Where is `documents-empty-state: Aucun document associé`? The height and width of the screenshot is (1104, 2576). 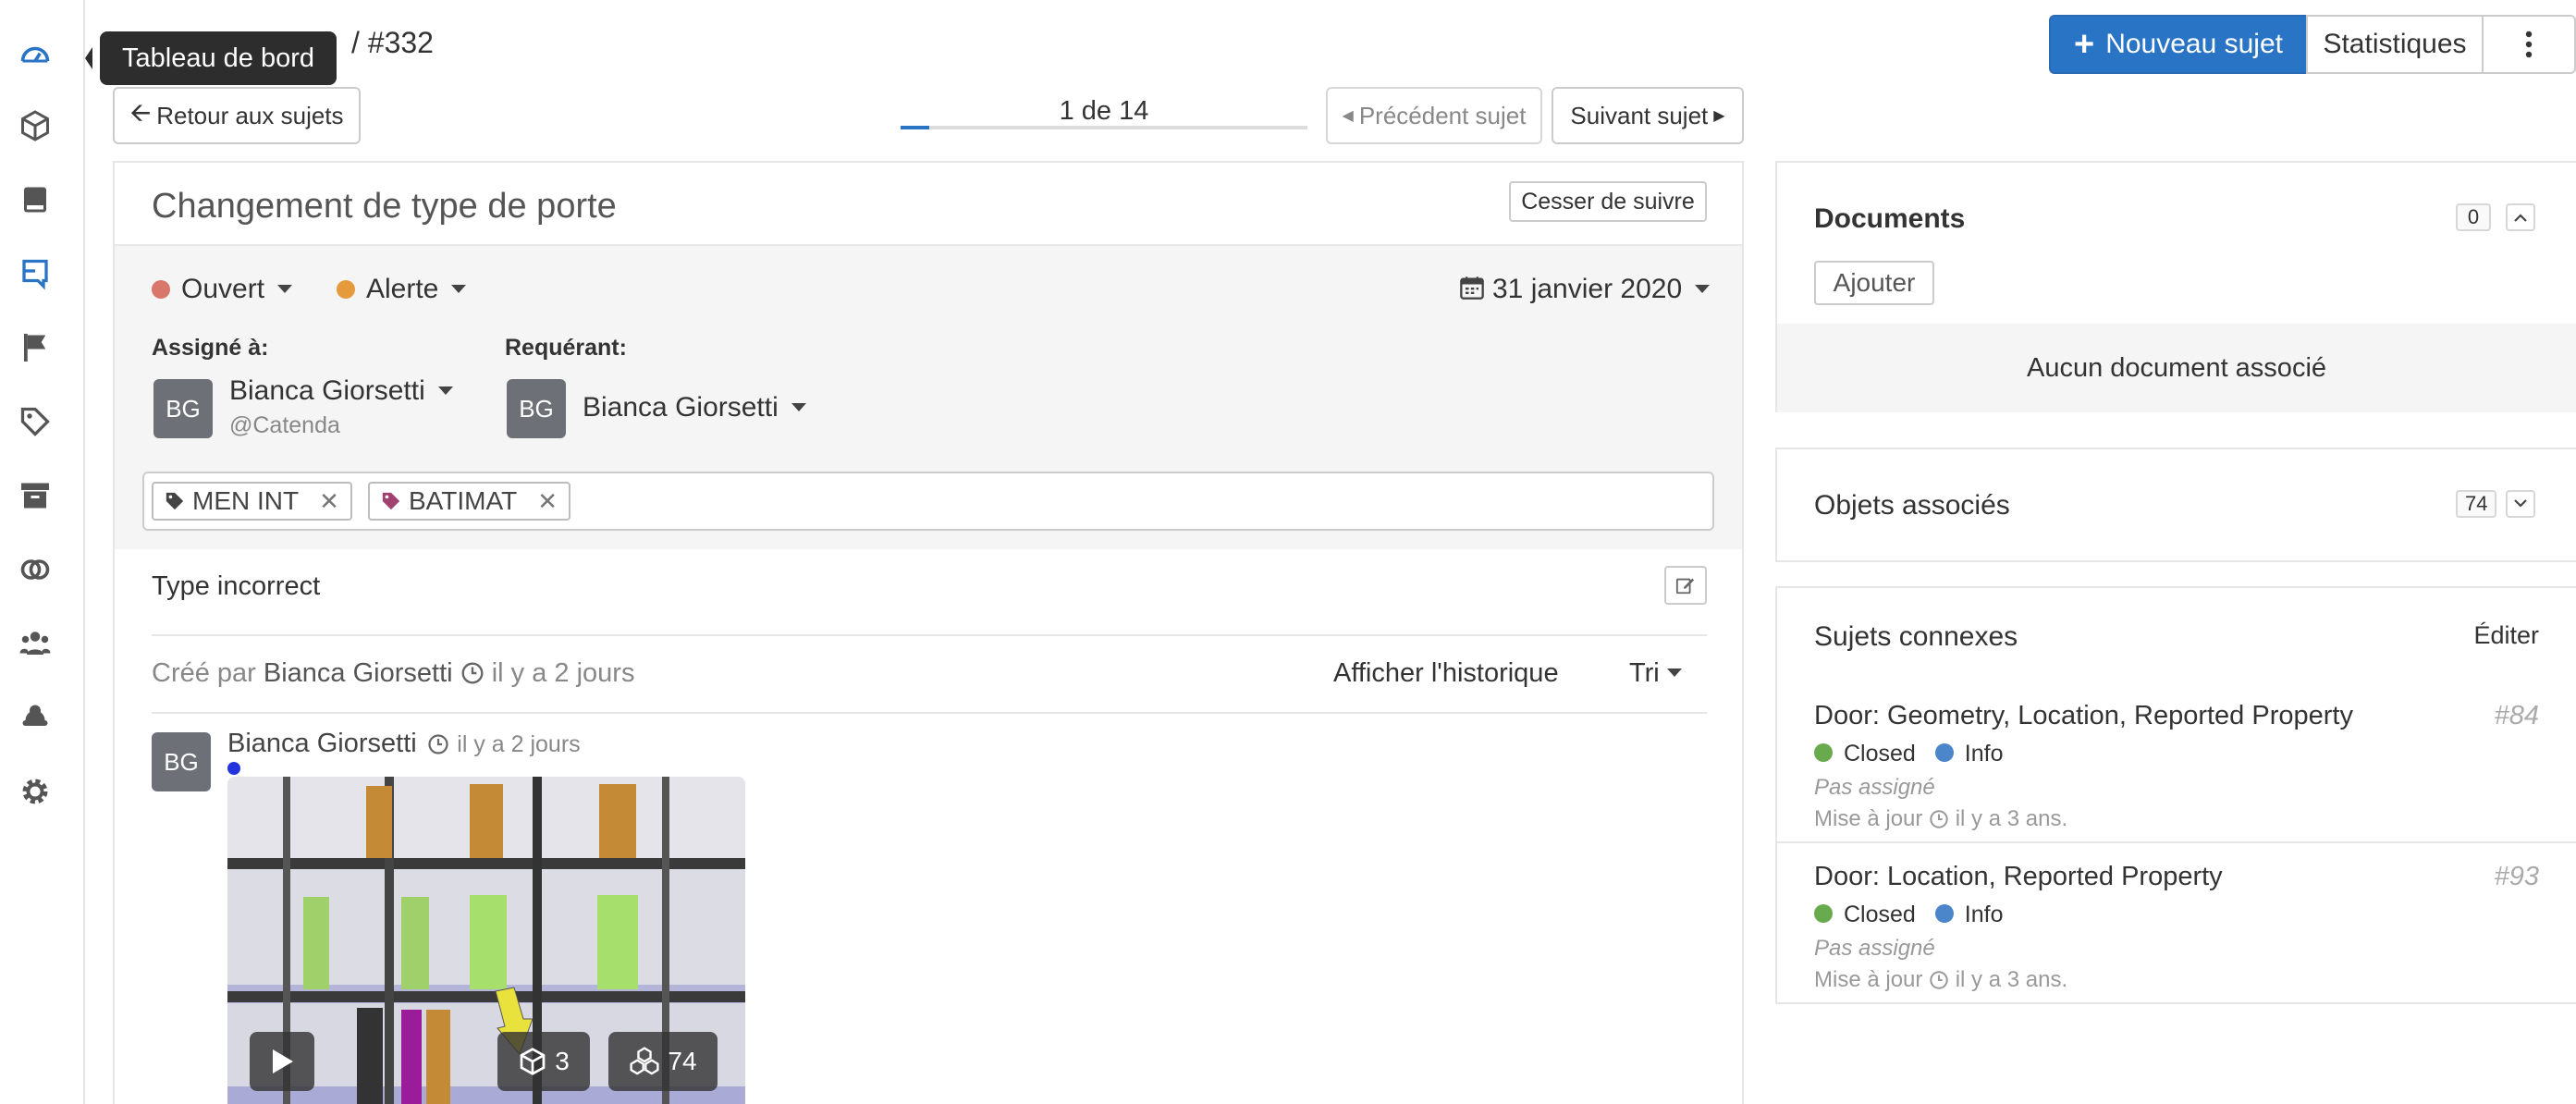 documents-empty-state: Aucun document associé is located at coordinates (2176, 368).